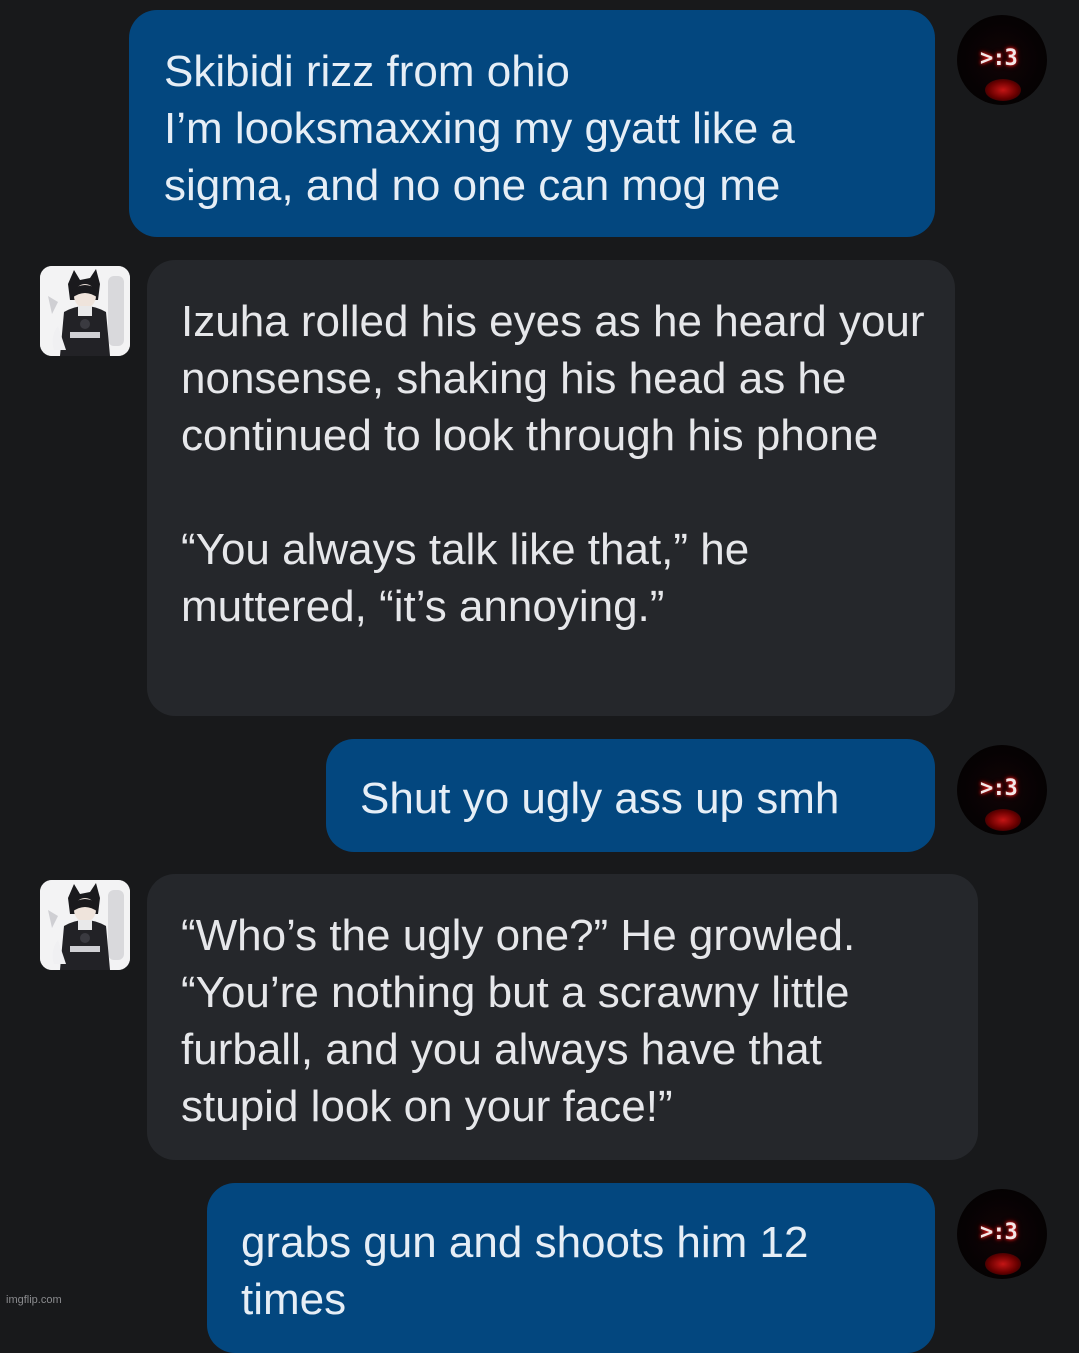 This screenshot has width=1079, height=1353. What do you see at coordinates (571, 1268) in the screenshot?
I see `user-message-bubble: grabs gun and shoots him 12 times` at bounding box center [571, 1268].